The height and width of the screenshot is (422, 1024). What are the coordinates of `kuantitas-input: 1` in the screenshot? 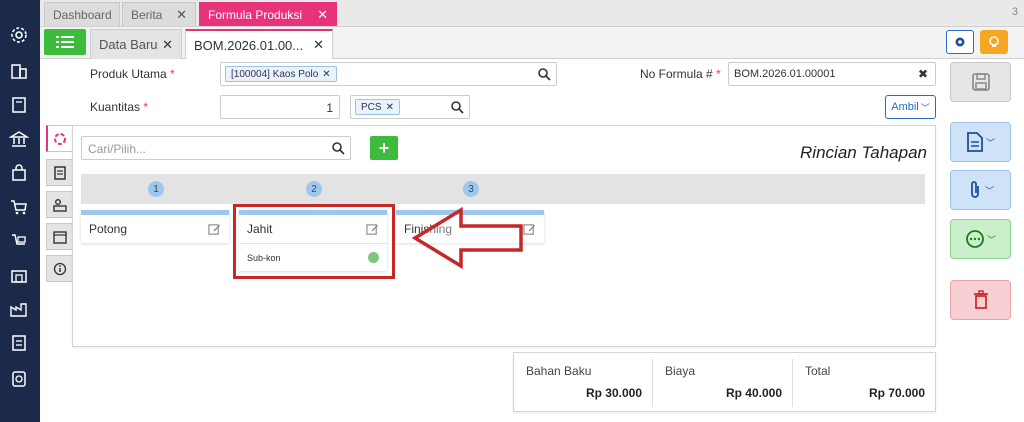 It's located at (280, 107).